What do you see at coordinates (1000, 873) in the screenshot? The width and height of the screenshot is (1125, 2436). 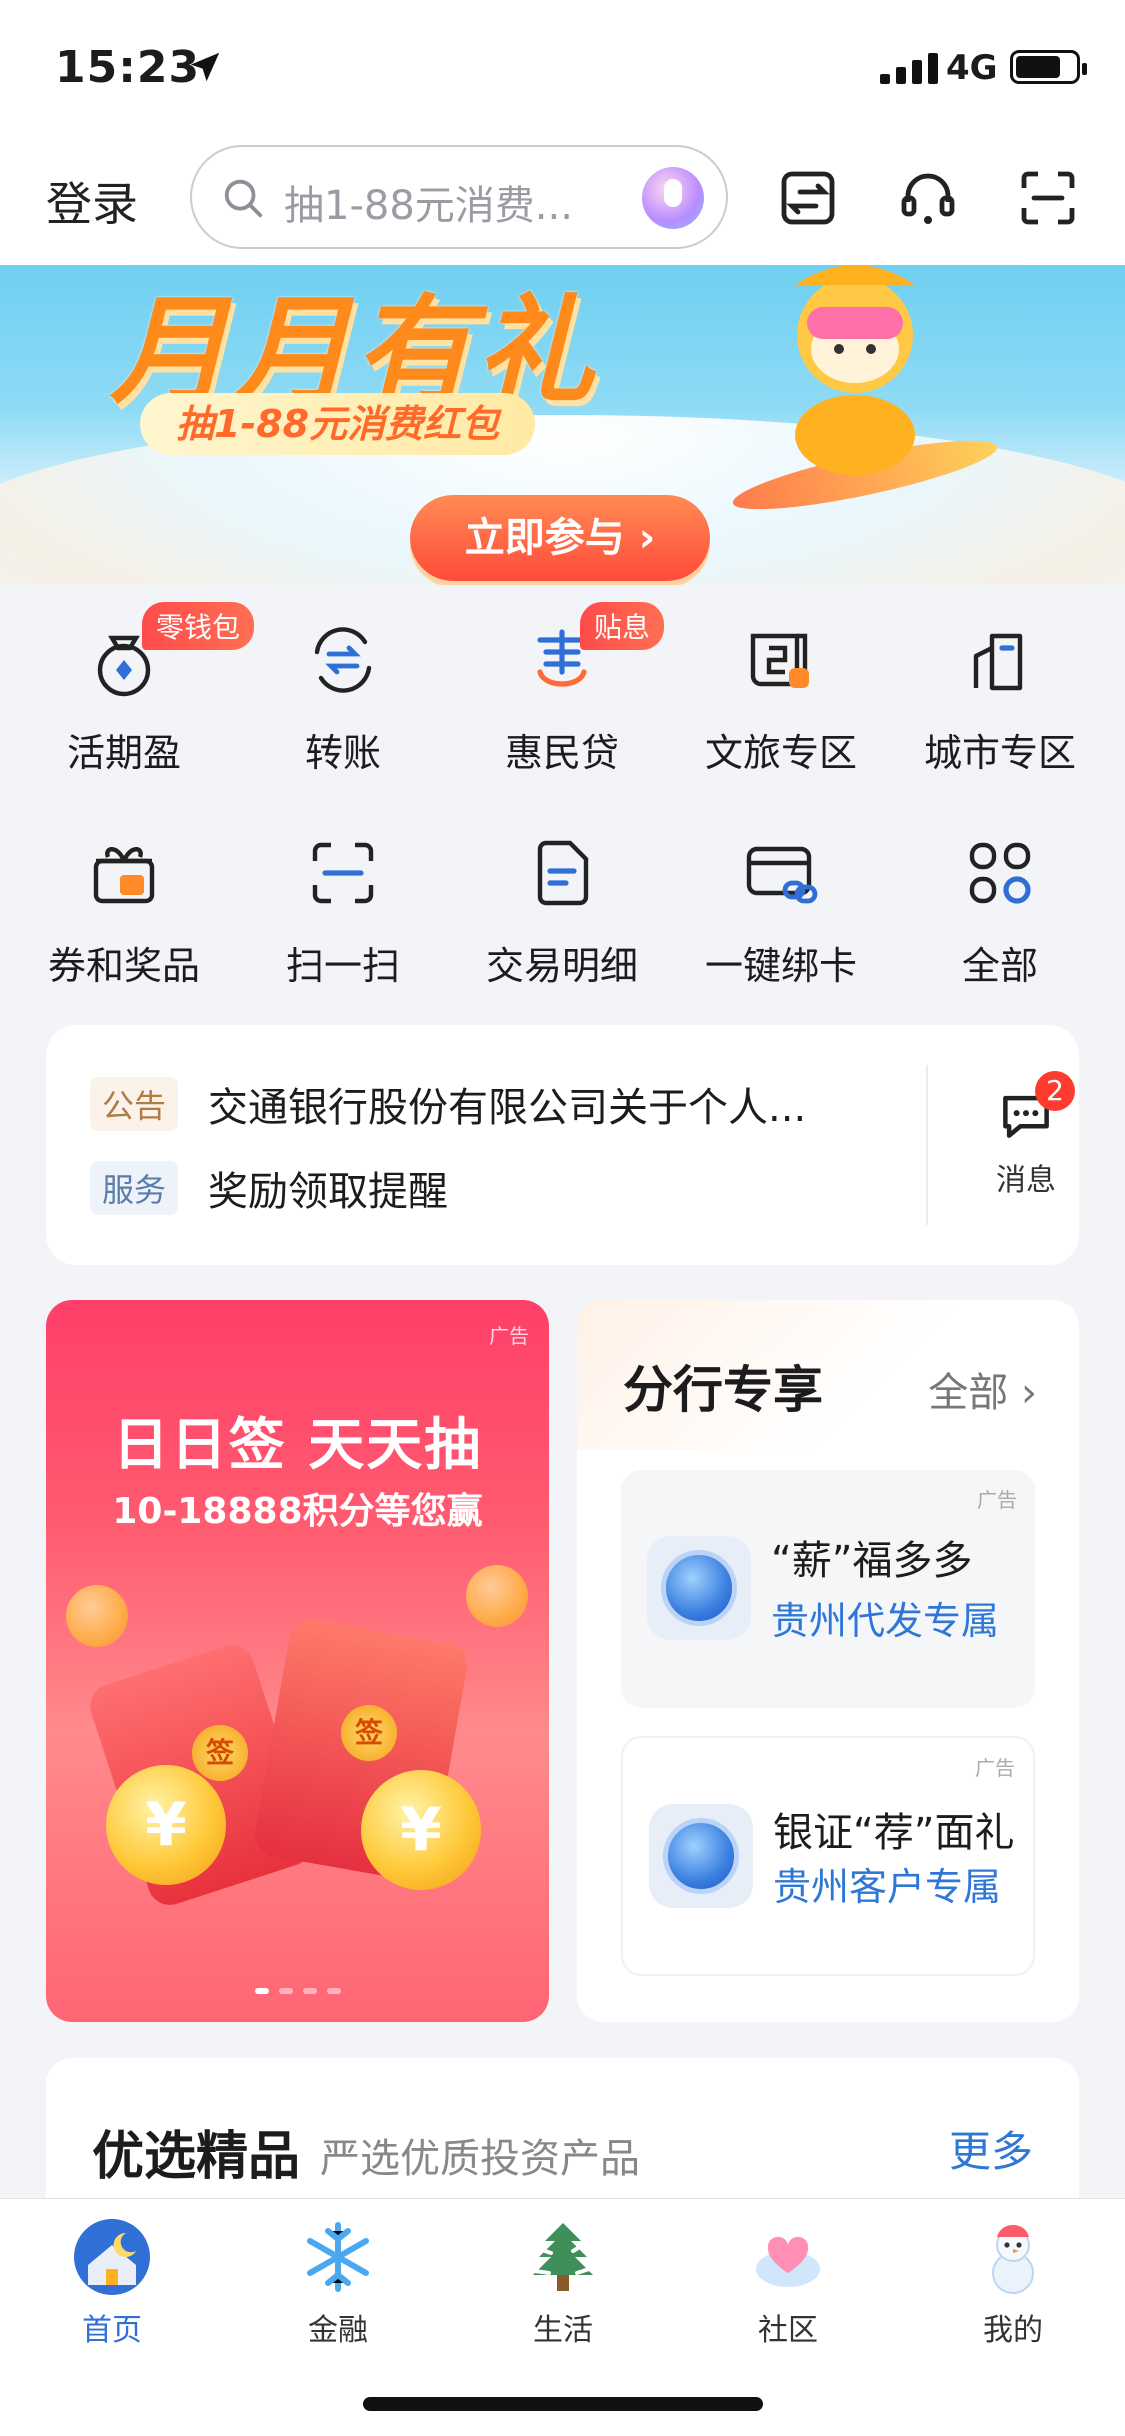 I see `all-apps-icon` at bounding box center [1000, 873].